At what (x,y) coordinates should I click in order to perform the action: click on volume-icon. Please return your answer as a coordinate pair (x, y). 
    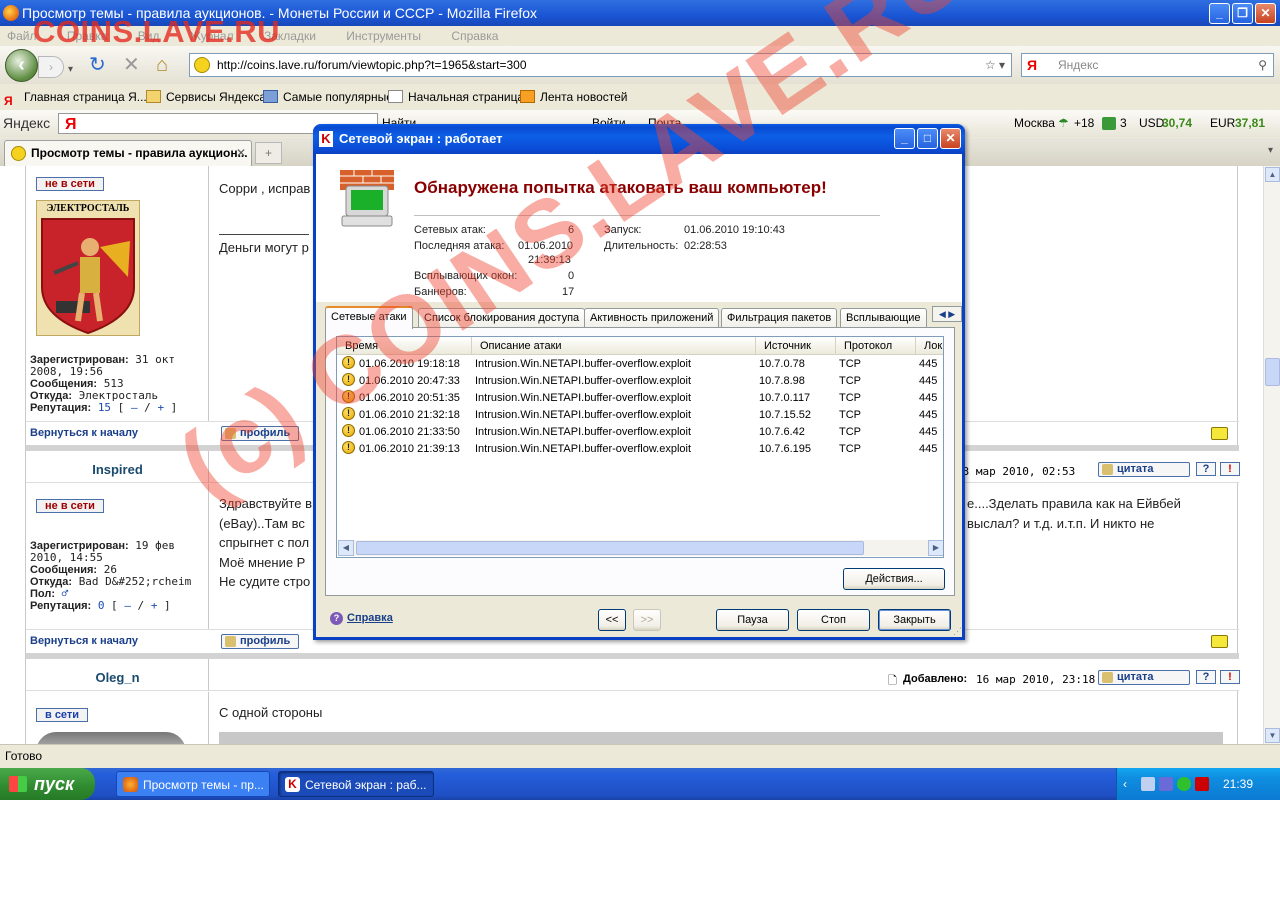
    Looking at the image, I should click on (1166, 784).